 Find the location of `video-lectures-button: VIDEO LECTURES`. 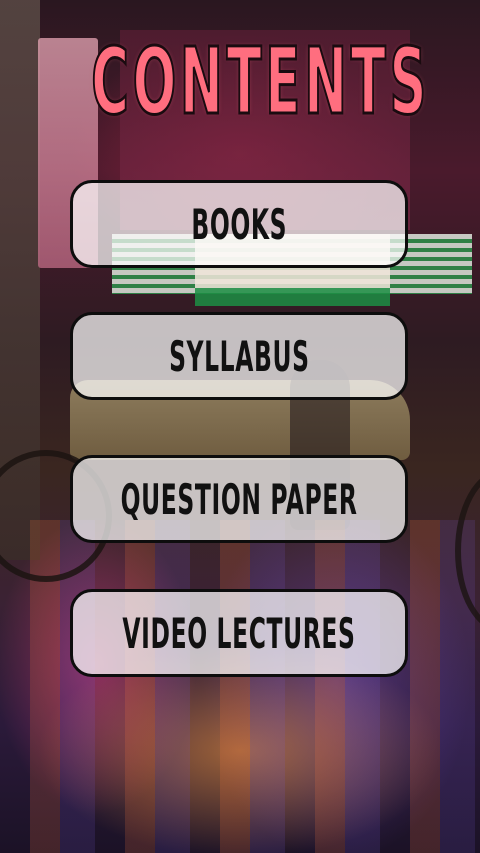

video-lectures-button: VIDEO LECTURES is located at coordinates (239, 633).